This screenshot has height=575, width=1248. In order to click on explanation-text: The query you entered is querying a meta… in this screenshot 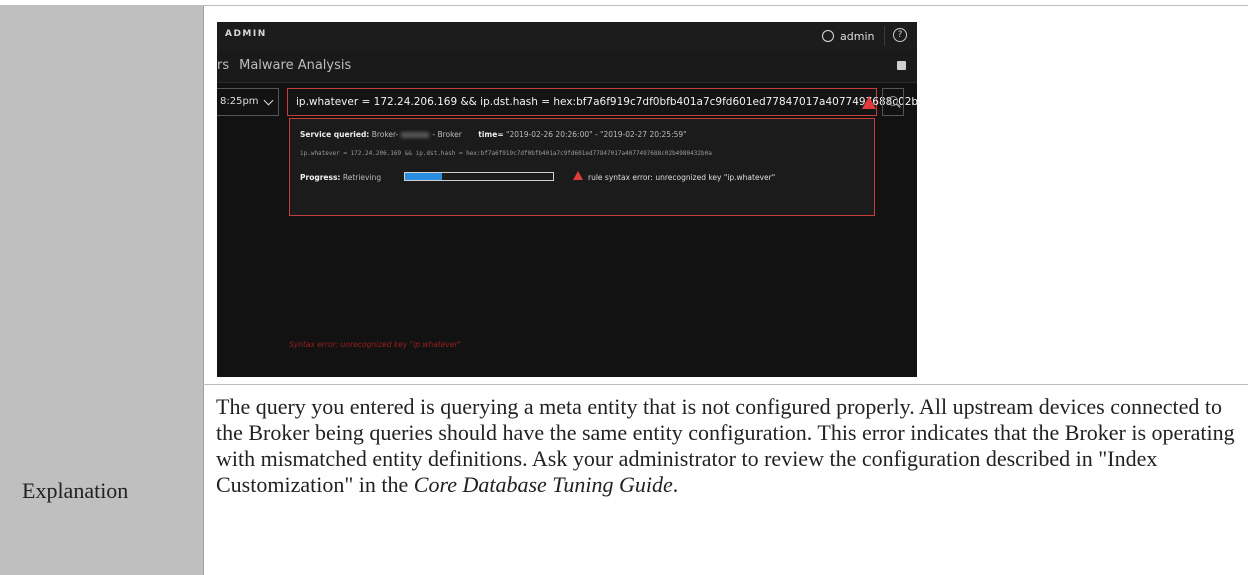, I will do `click(726, 446)`.